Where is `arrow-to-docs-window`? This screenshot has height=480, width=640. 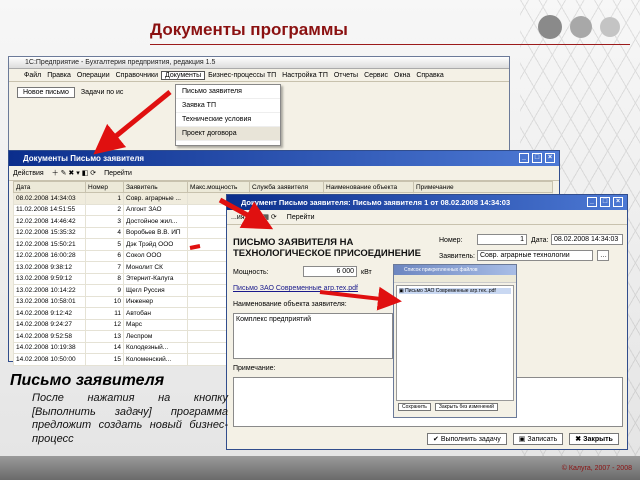
arrow-to-docs-window is located at coordinates (132, 122).